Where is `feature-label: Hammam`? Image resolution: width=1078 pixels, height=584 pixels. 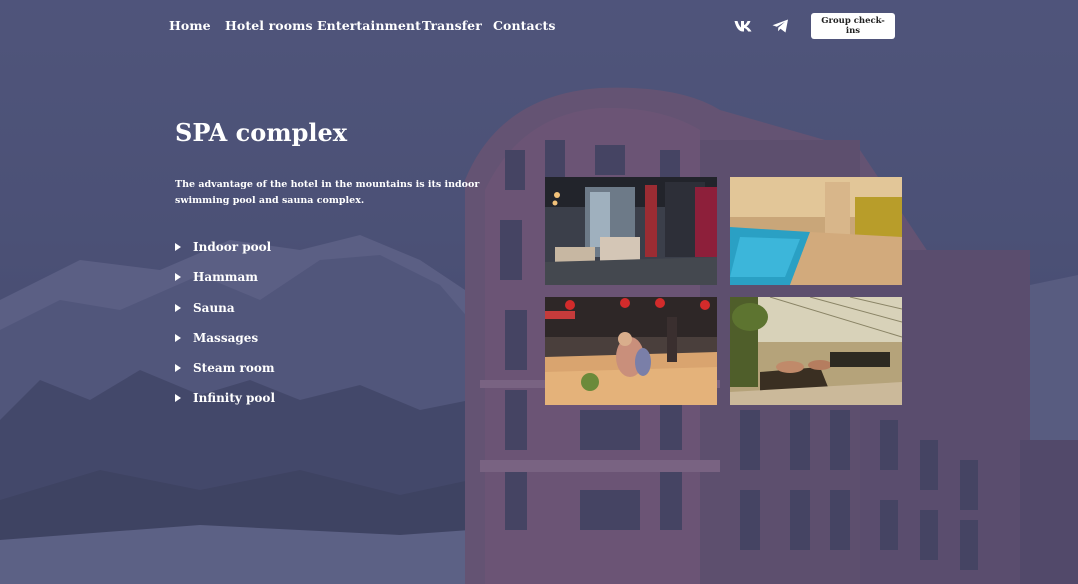
feature-label: Hammam is located at coordinates (225, 277).